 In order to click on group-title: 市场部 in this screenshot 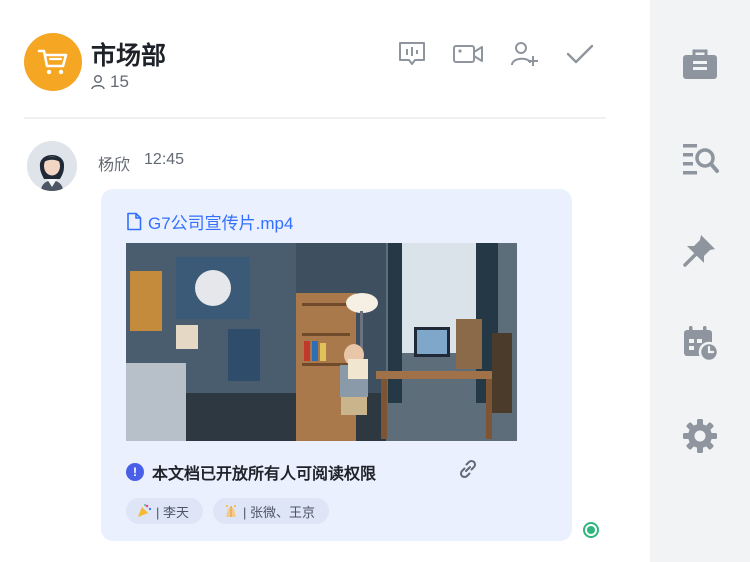, I will do `click(129, 56)`.